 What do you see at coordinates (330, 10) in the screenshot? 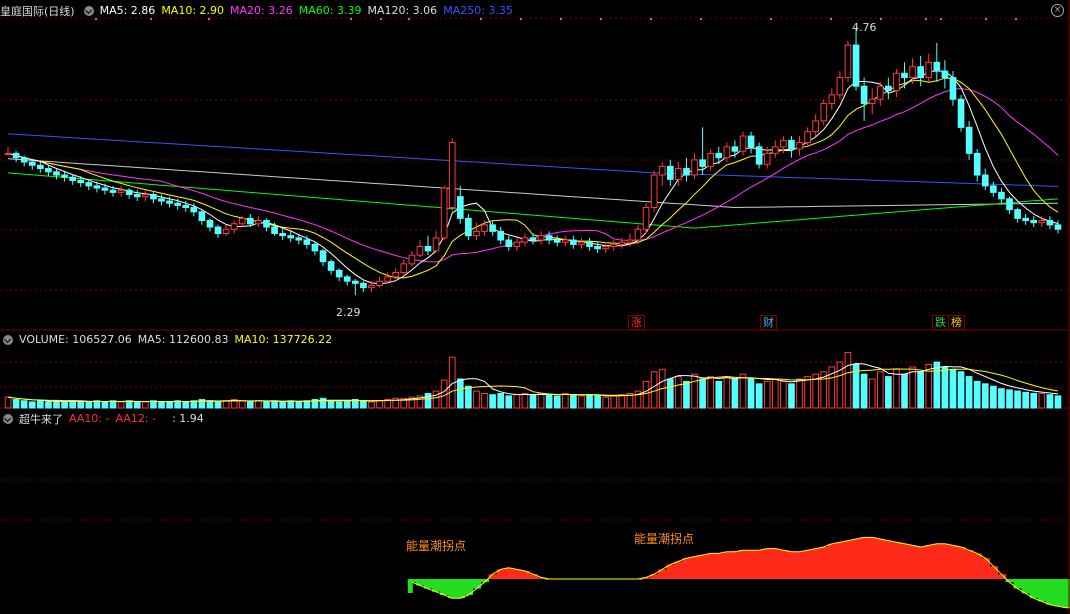
I see `ma60-value: MA60: 3.39` at bounding box center [330, 10].